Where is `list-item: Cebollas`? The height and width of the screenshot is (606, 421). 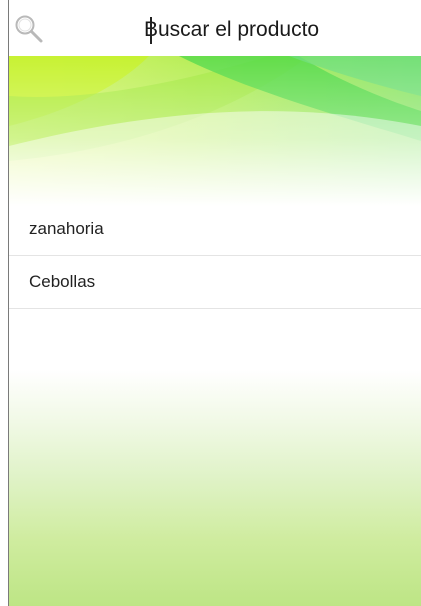 list-item: Cebollas is located at coordinates (215, 282).